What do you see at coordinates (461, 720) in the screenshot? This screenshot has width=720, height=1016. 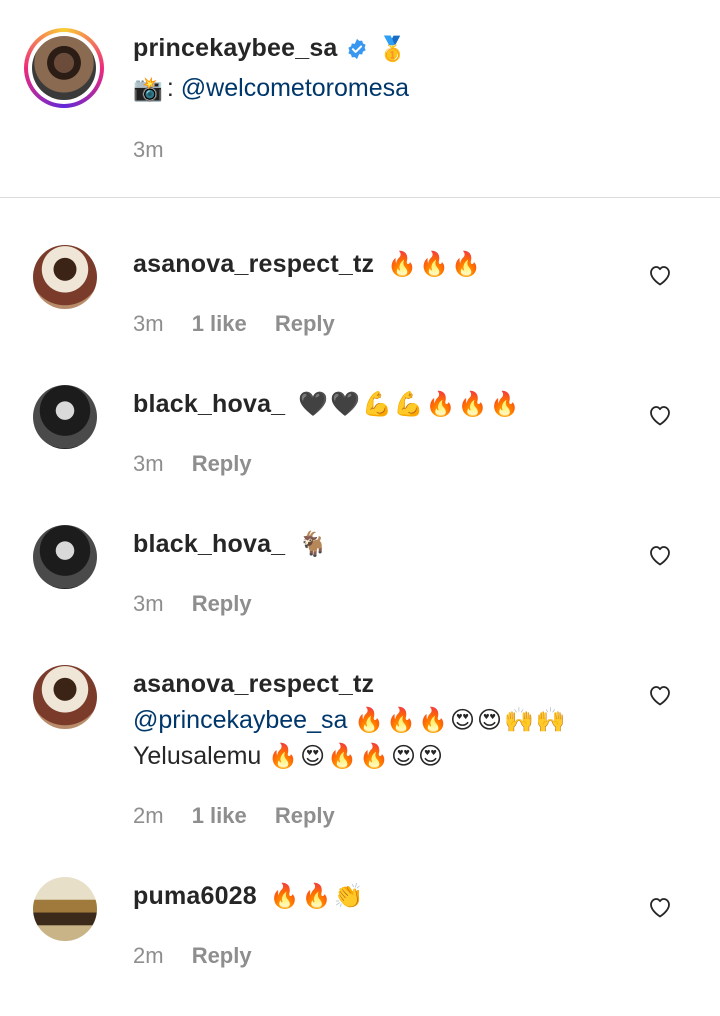 I see `comment-emoji: 🔥🔥🔥😍😍🙌🙌` at bounding box center [461, 720].